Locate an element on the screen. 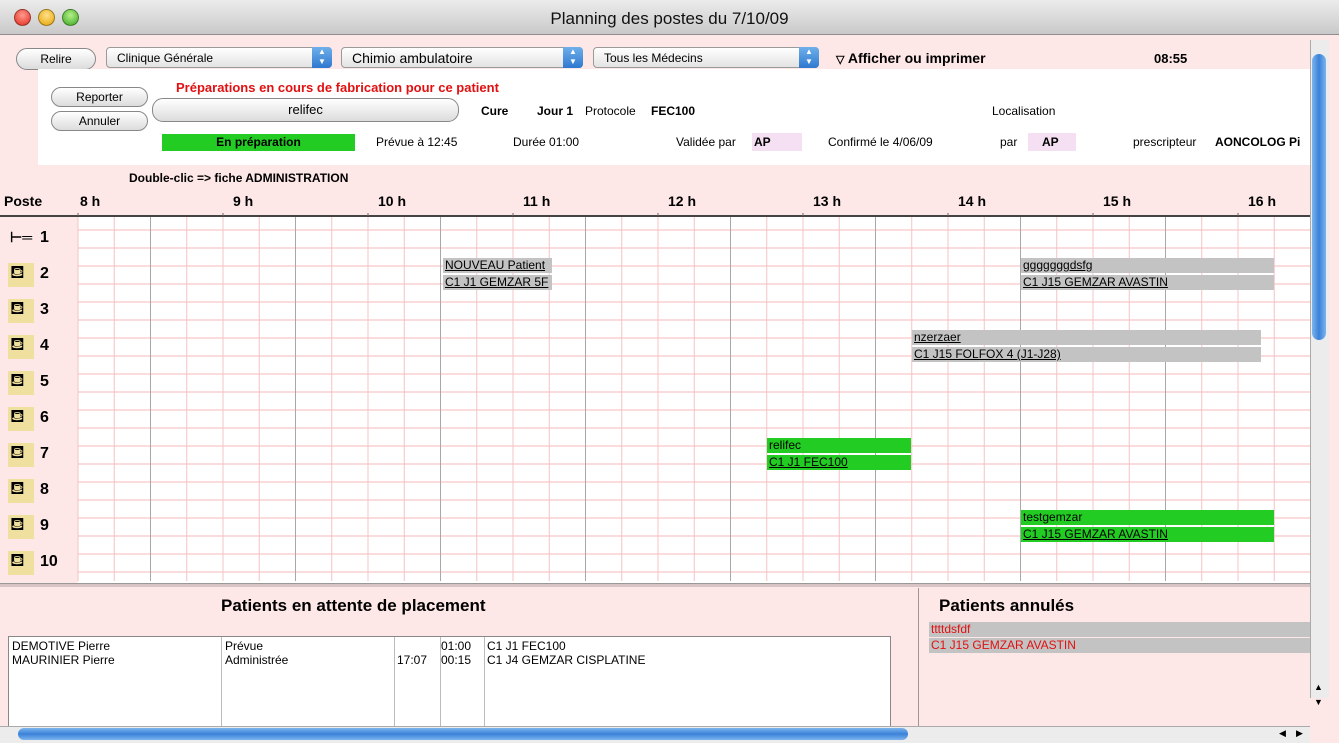 This screenshot has height=743, width=1339. poste-number: 4 is located at coordinates (44, 345).